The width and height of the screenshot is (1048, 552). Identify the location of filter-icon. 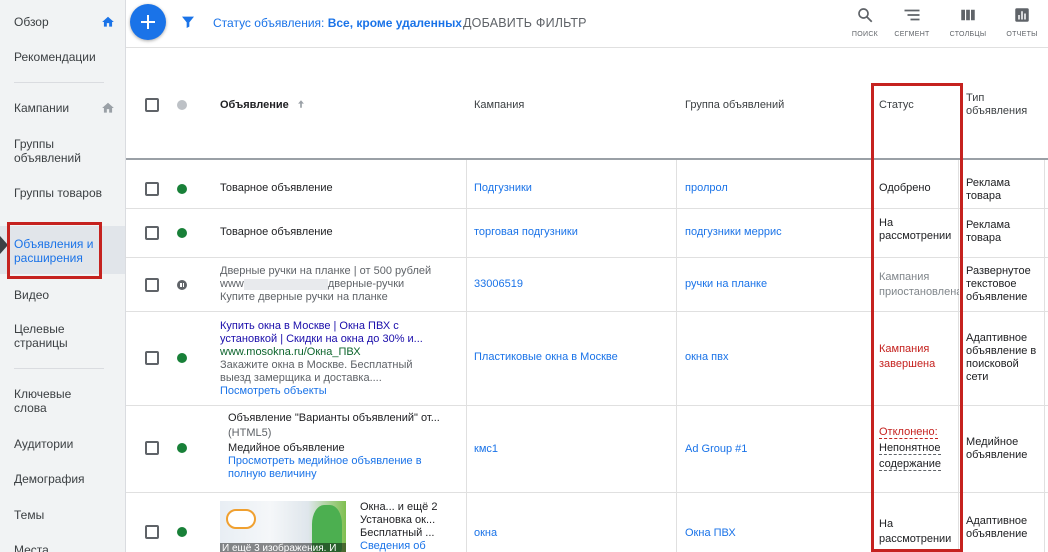
(188, 22).